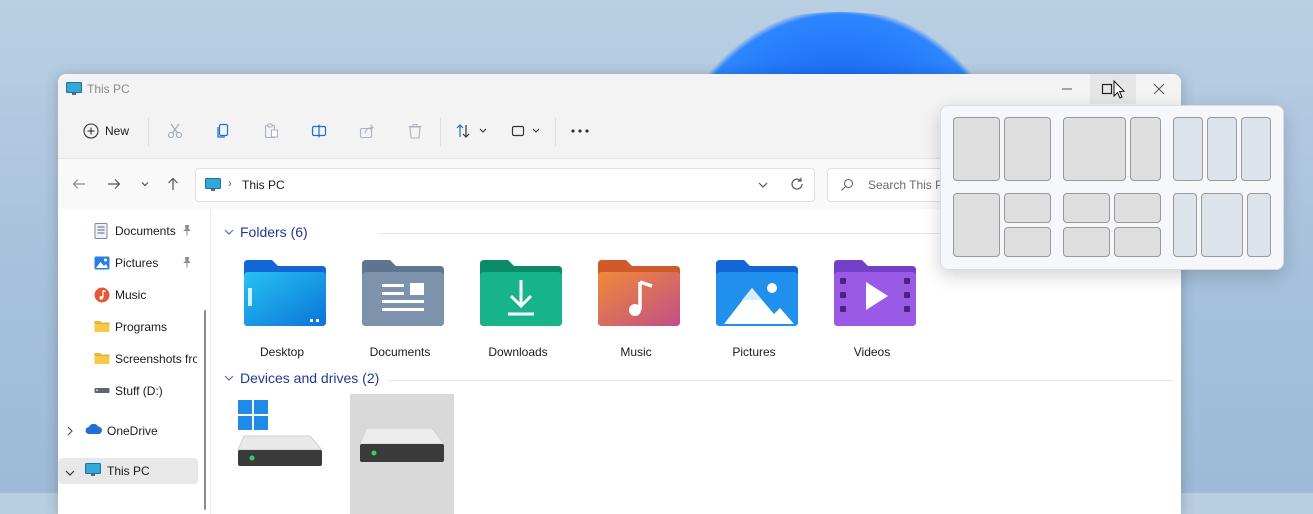  I want to click on sidebar-item-screenshots: Screenshots fro, so click(128, 359).